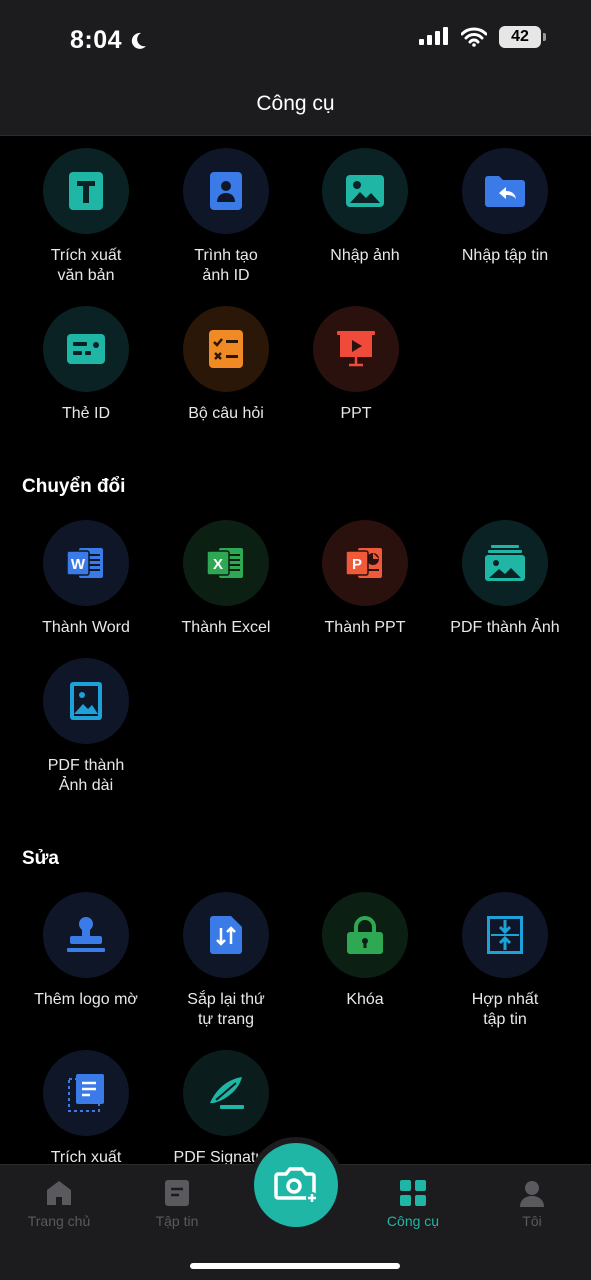 Image resolution: width=591 pixels, height=1280 pixels. I want to click on tool-label: Nhập ảnh, so click(365, 255).